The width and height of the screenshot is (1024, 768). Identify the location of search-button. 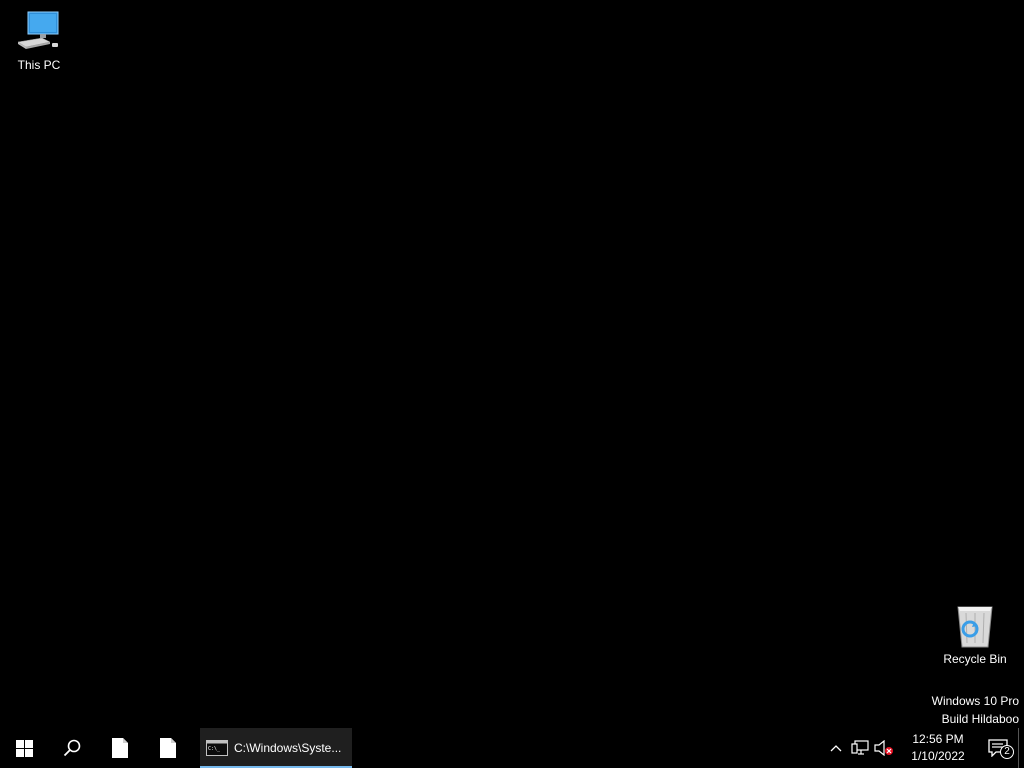
(72, 748).